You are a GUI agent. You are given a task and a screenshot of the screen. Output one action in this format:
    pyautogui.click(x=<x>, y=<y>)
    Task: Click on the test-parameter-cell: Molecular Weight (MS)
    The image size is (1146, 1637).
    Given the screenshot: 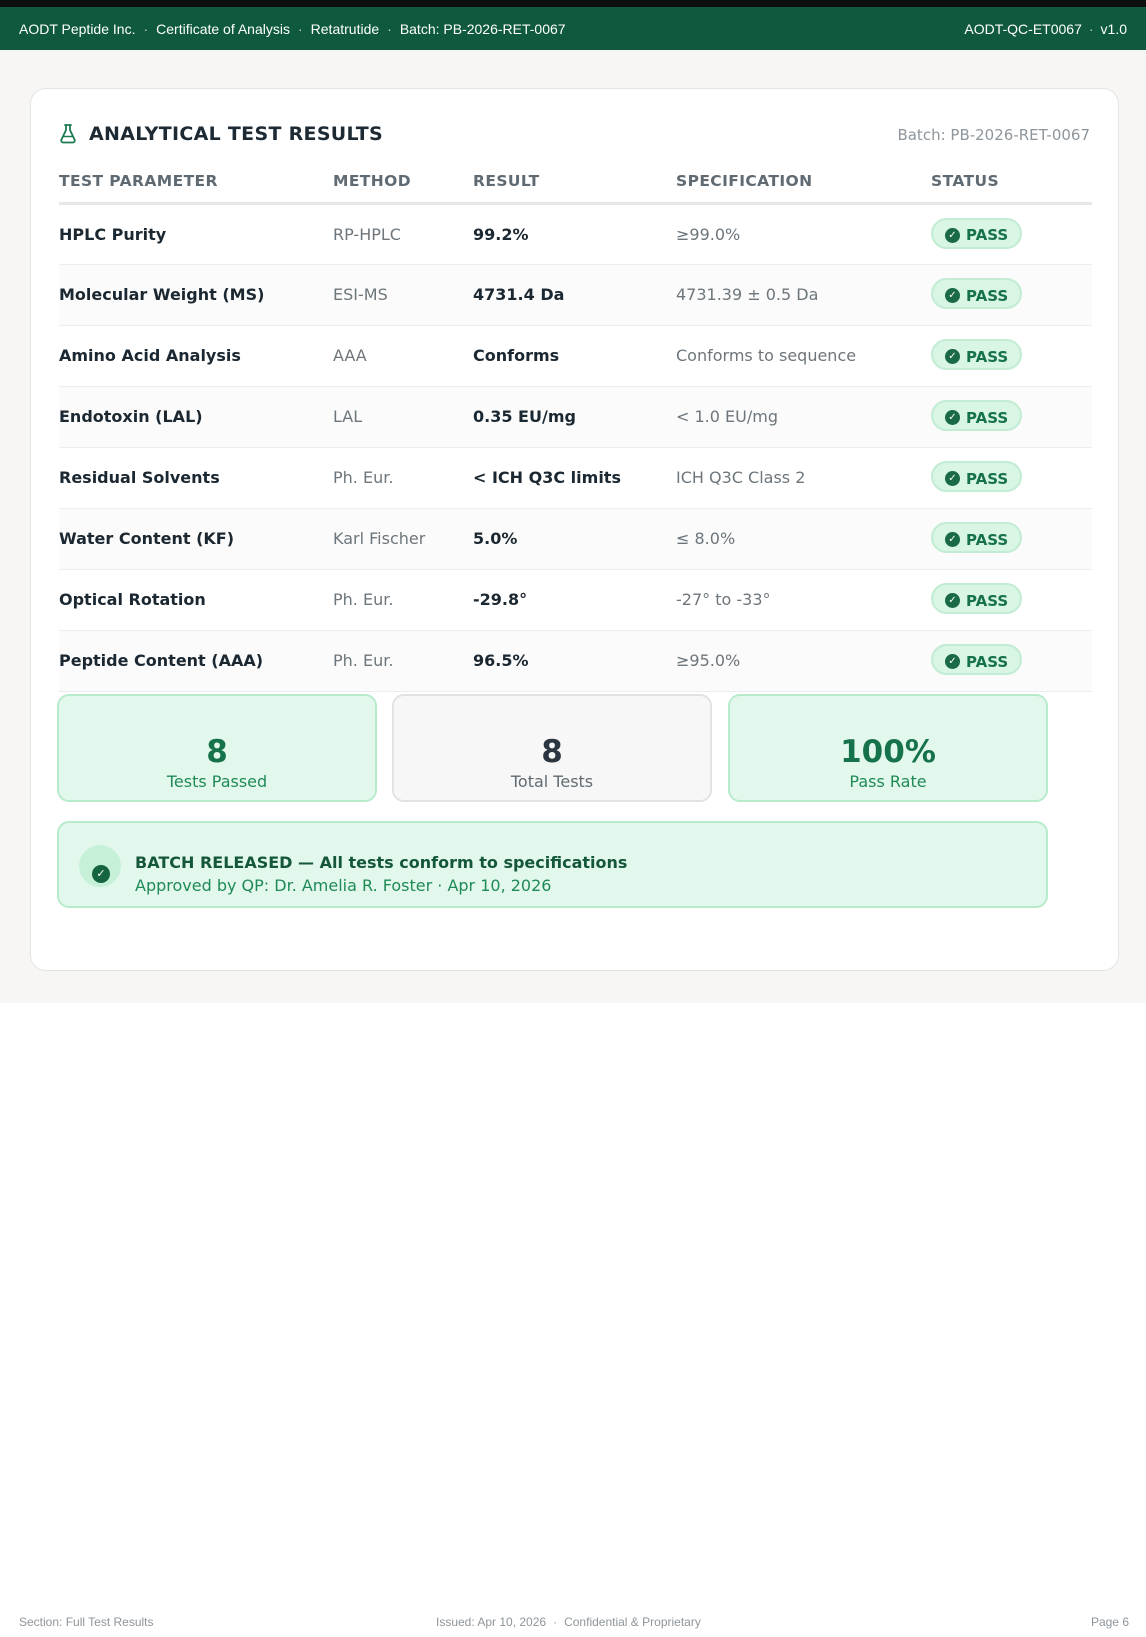 What is the action you would take?
    pyautogui.click(x=196, y=295)
    